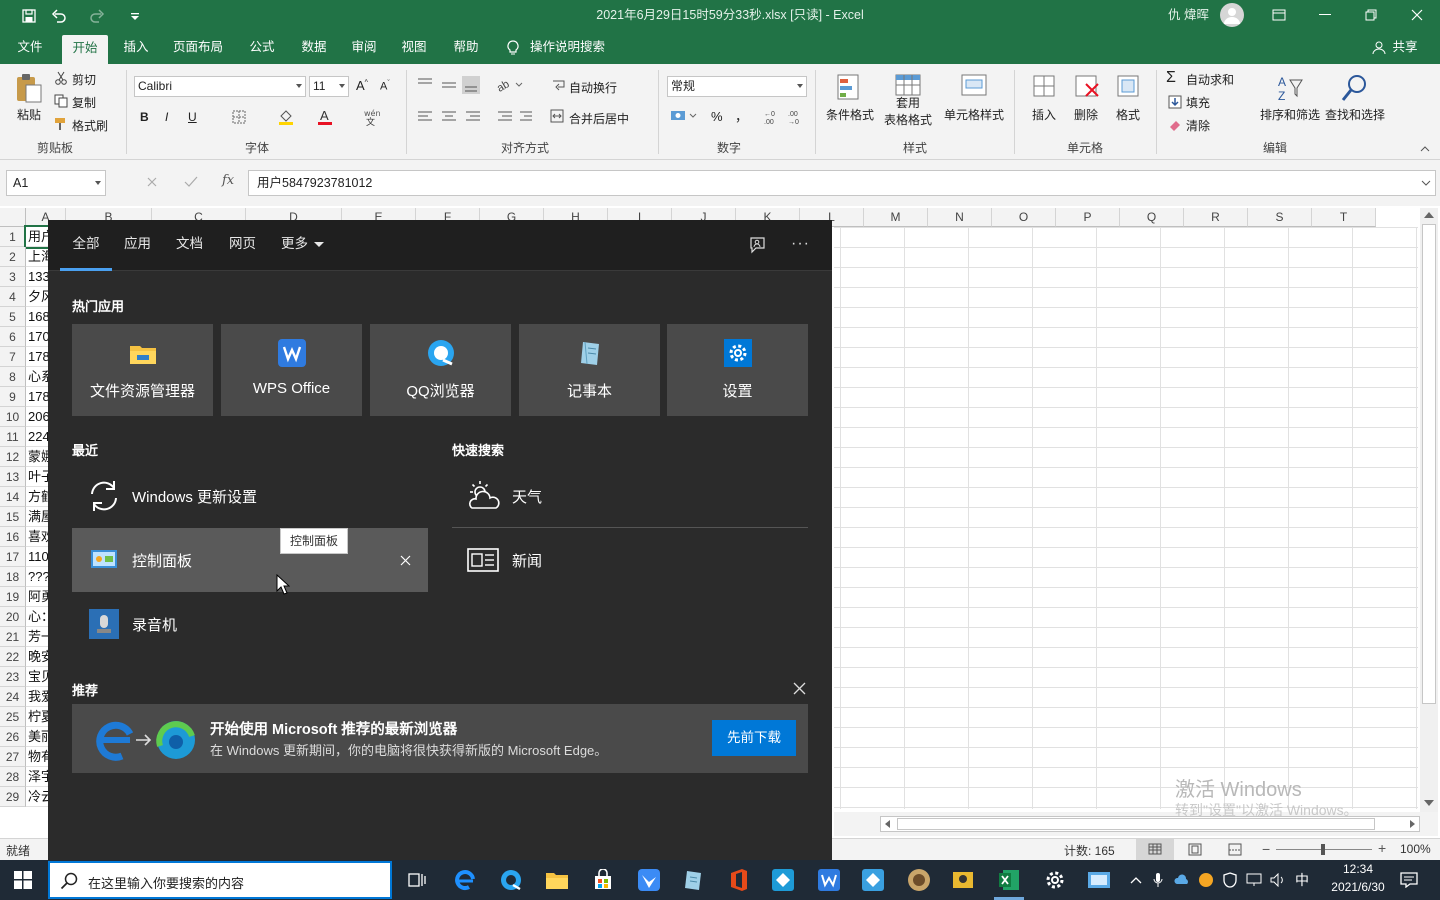  What do you see at coordinates (135, 16) in the screenshot?
I see `customize-qat-icon` at bounding box center [135, 16].